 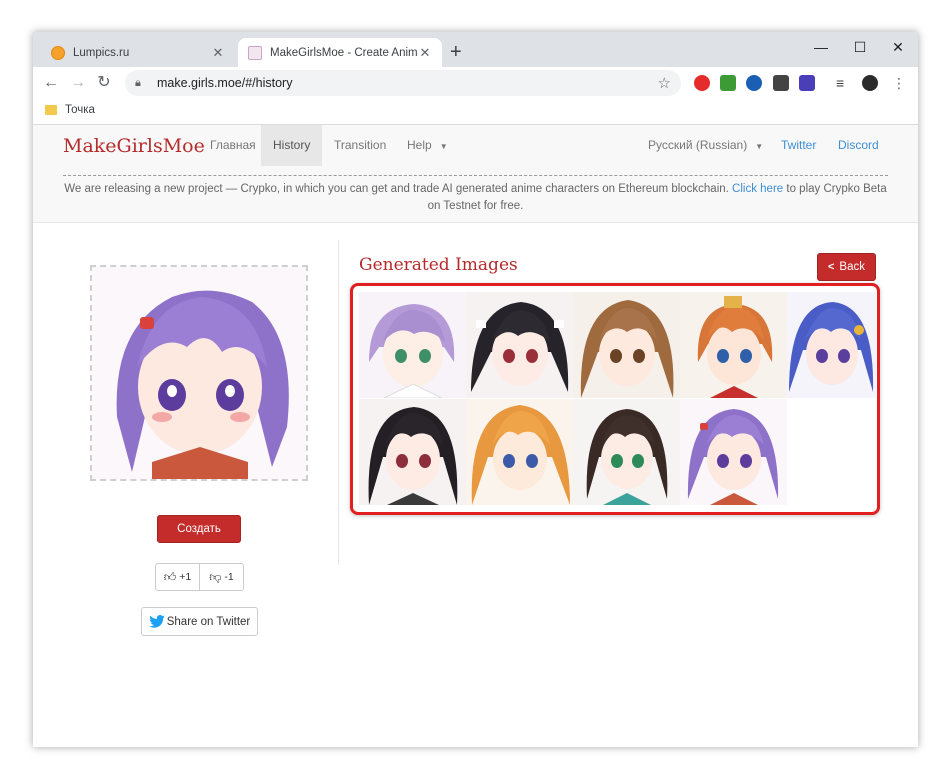 What do you see at coordinates (208, 621) in the screenshot?
I see `share-label: Share on Twitter` at bounding box center [208, 621].